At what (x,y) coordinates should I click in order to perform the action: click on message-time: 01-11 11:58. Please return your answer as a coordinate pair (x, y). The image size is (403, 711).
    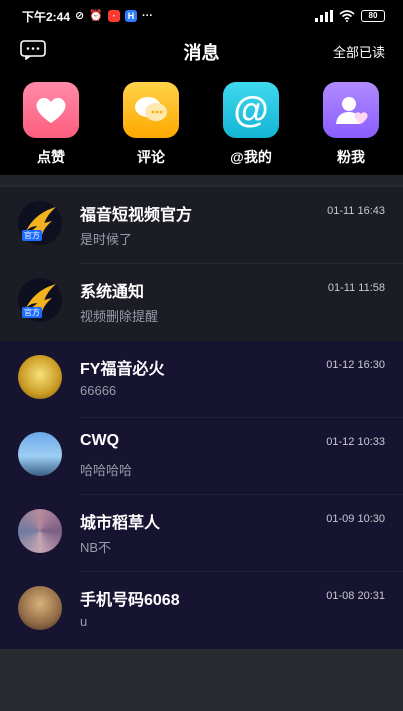
    Looking at the image, I should click on (356, 288).